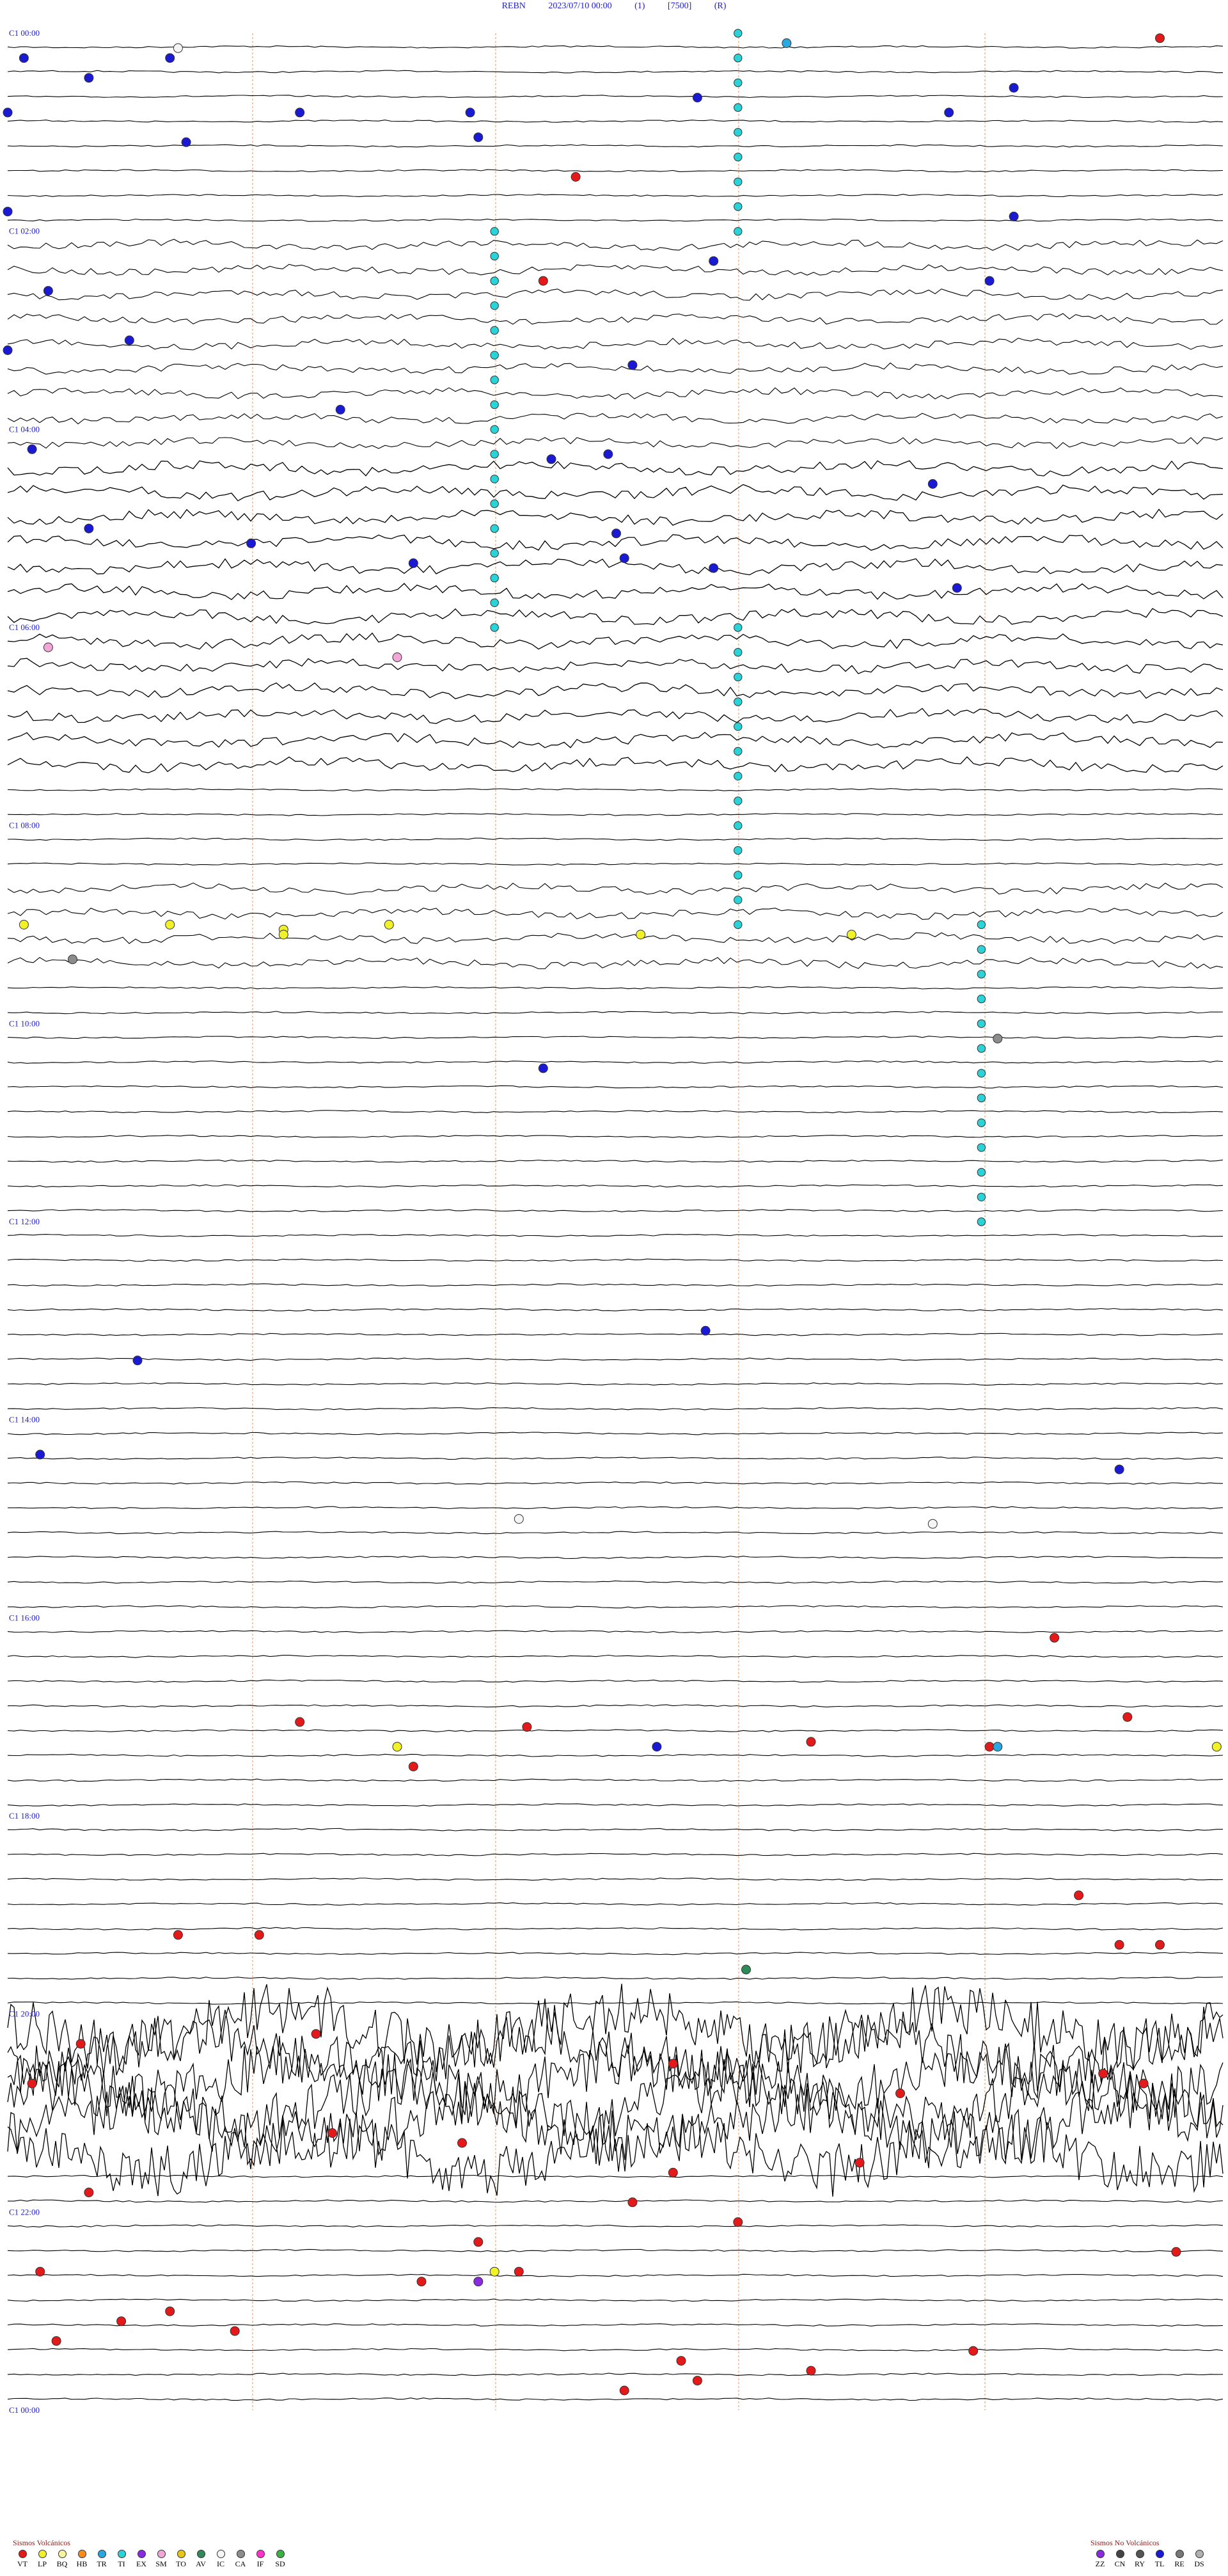 The height and width of the screenshot is (2576, 1228). What do you see at coordinates (141, 2563) in the screenshot?
I see `legend-code: EX` at bounding box center [141, 2563].